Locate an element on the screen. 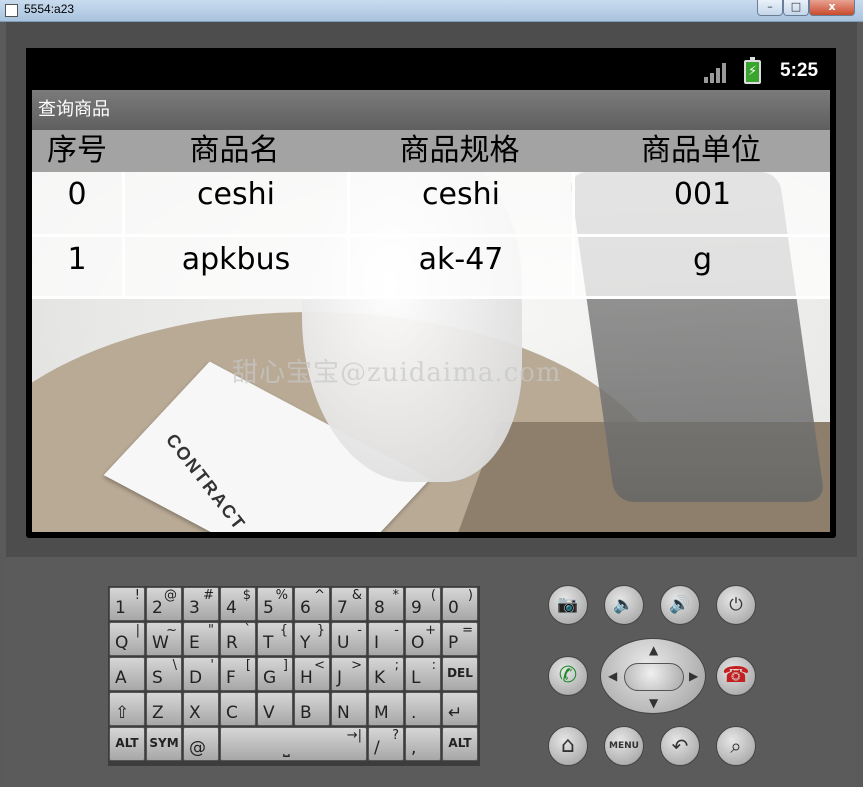  key: . is located at coordinates (423, 709).